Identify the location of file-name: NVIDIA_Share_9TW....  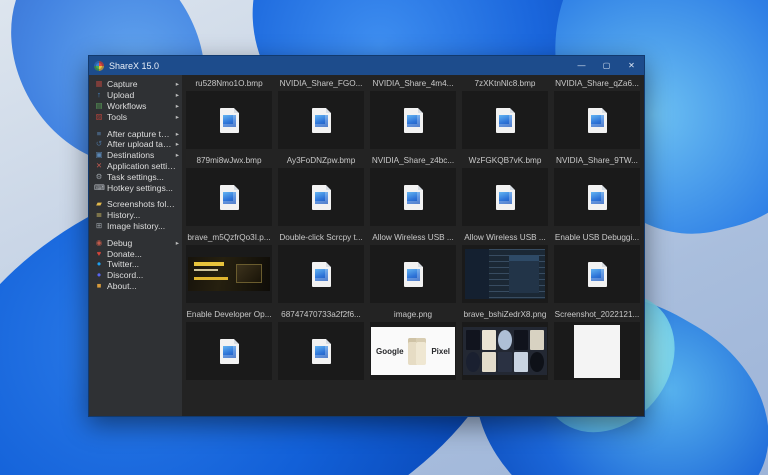
(597, 160).